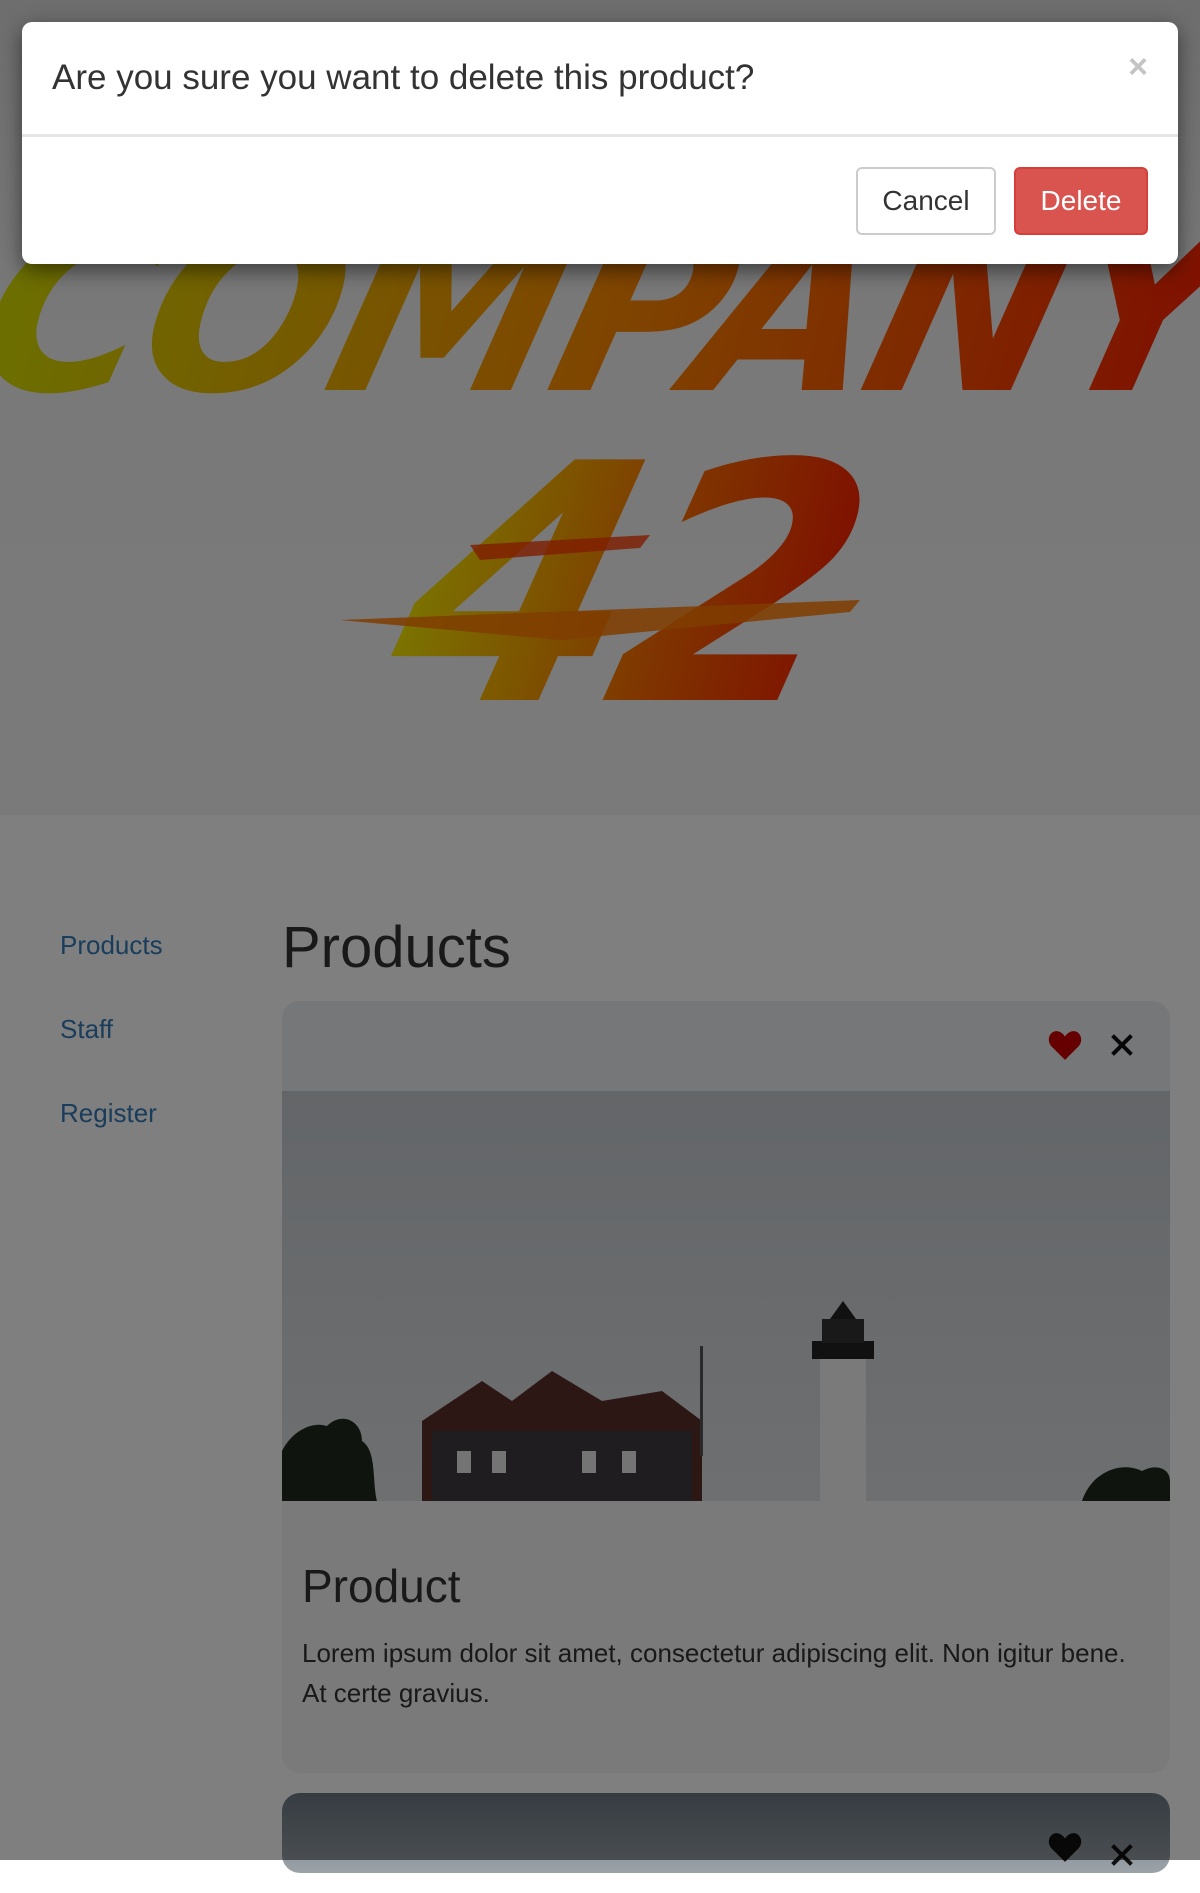  I want to click on close-icon: ×, so click(1138, 67).